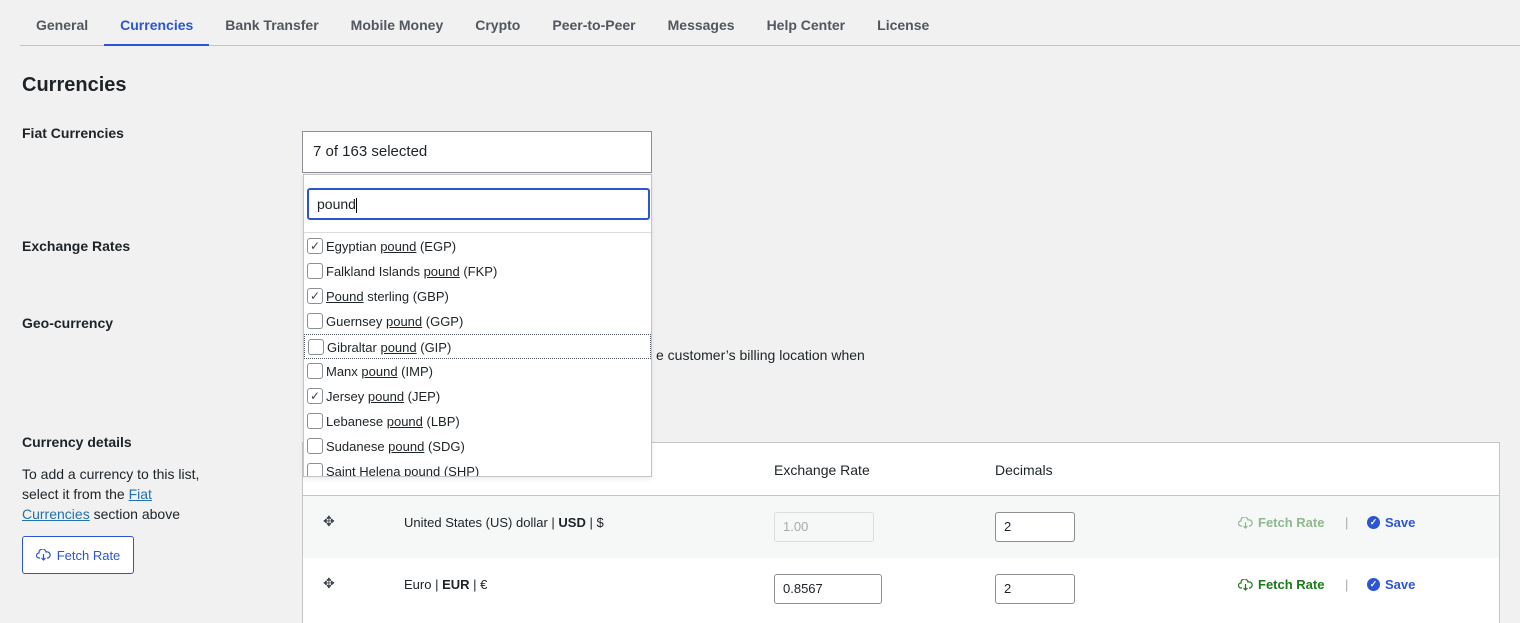  I want to click on option-label: Manx, so click(344, 371).